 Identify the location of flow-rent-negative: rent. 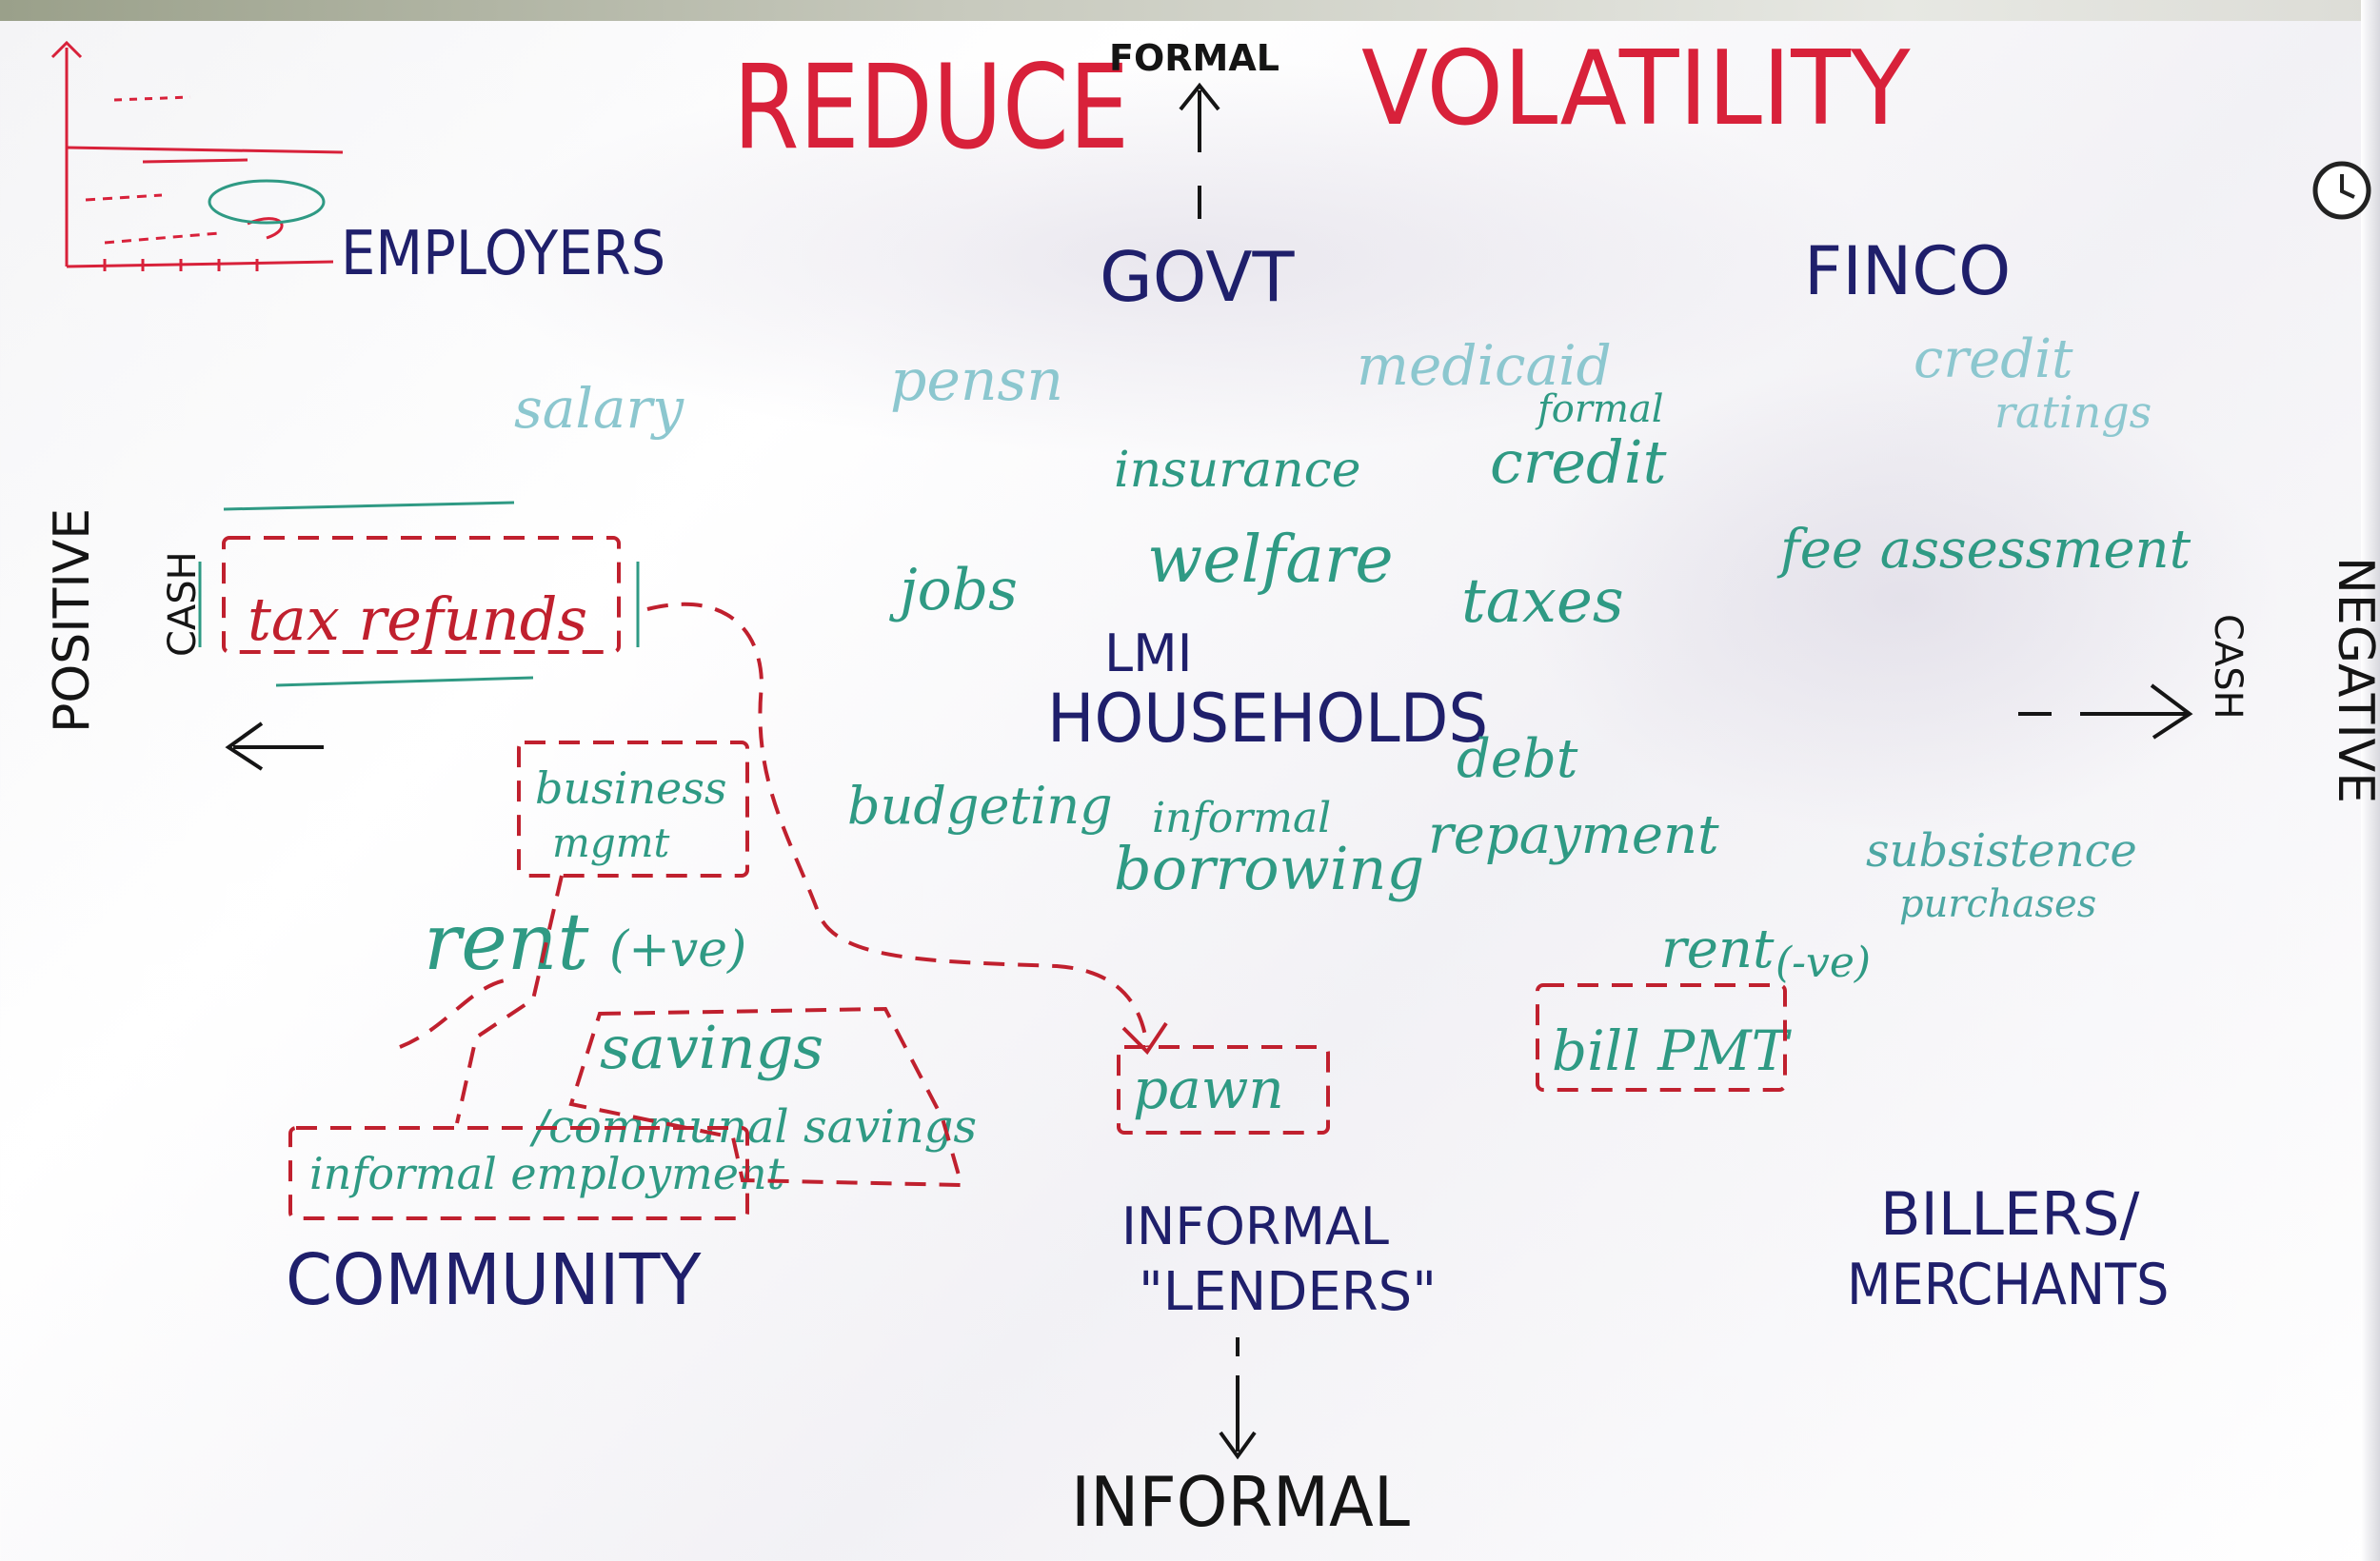
(1718, 949).